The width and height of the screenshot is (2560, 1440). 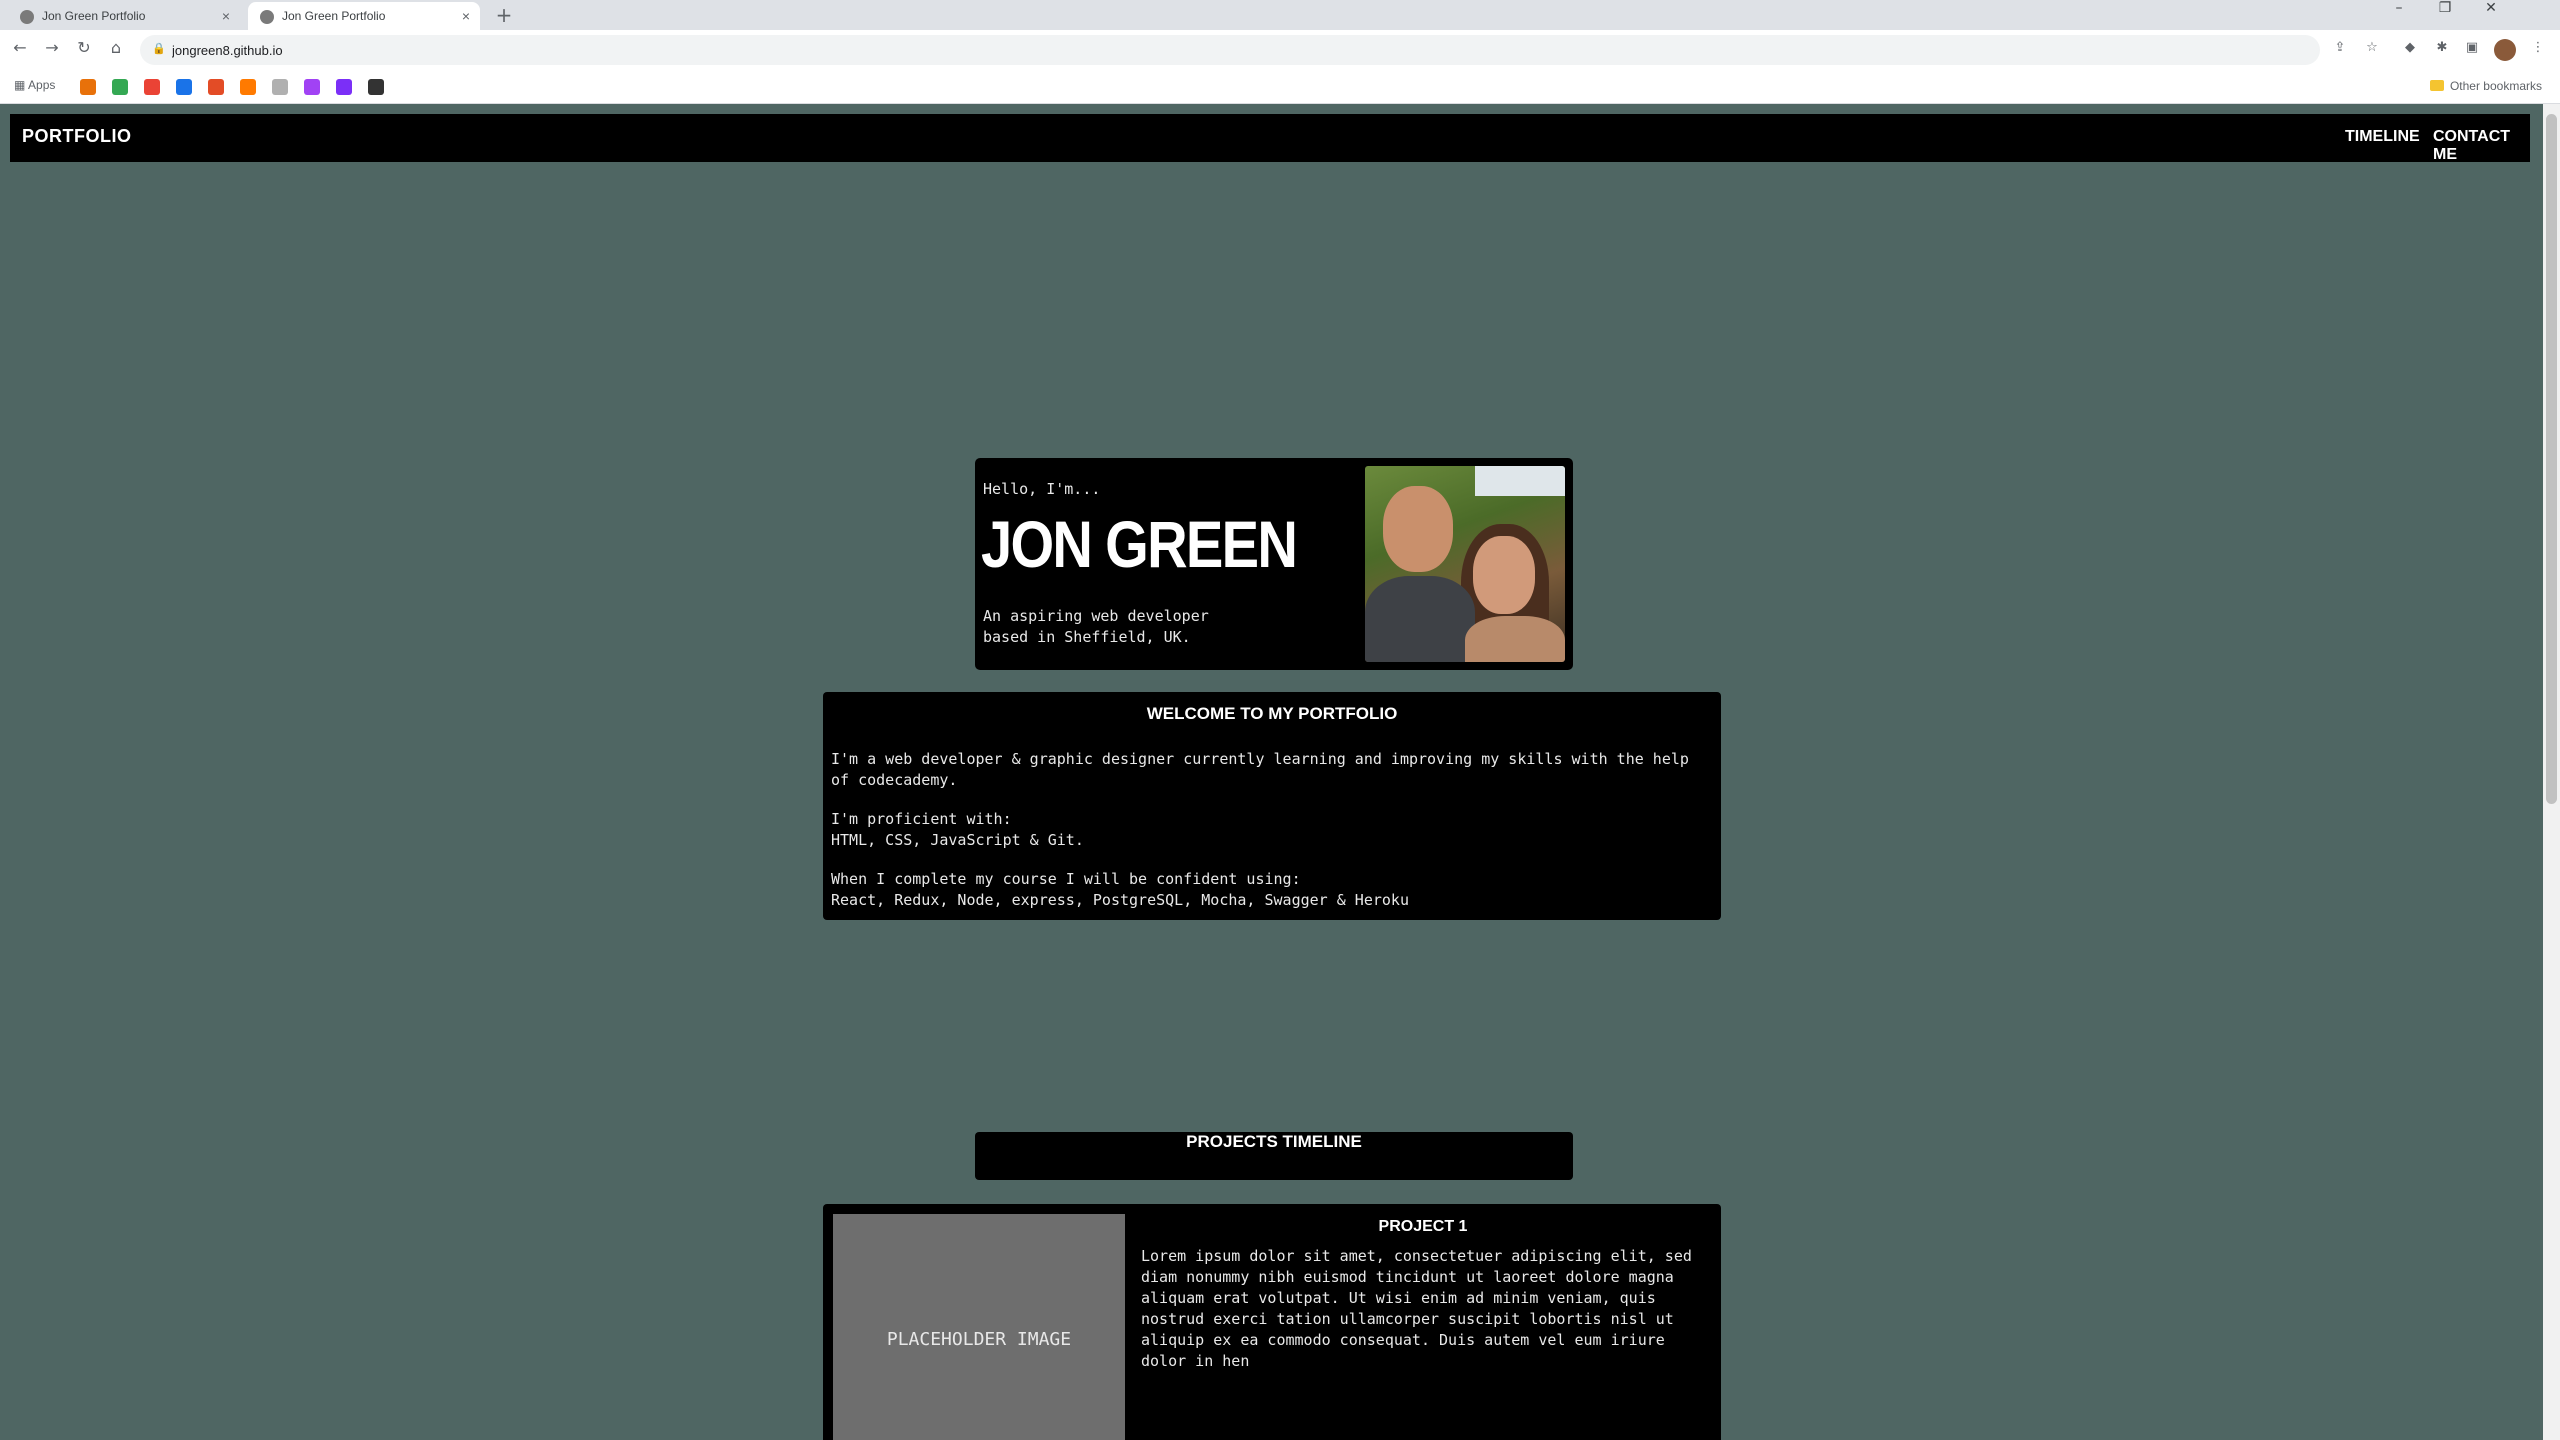 I want to click on browser-tab: Jon Green Portfolio ×, so click(x=124, y=16).